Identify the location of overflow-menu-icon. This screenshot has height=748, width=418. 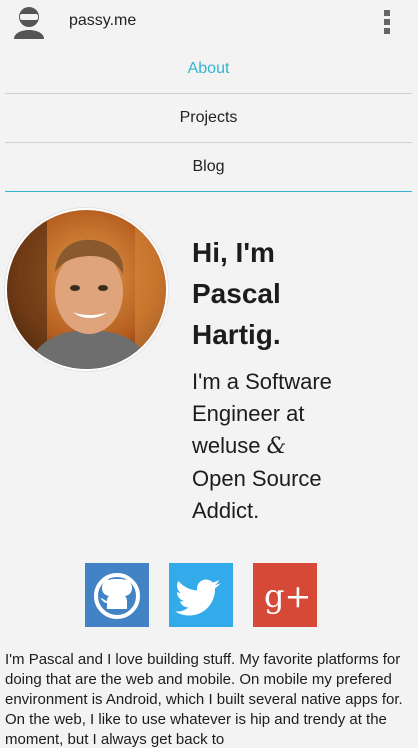
(387, 22).